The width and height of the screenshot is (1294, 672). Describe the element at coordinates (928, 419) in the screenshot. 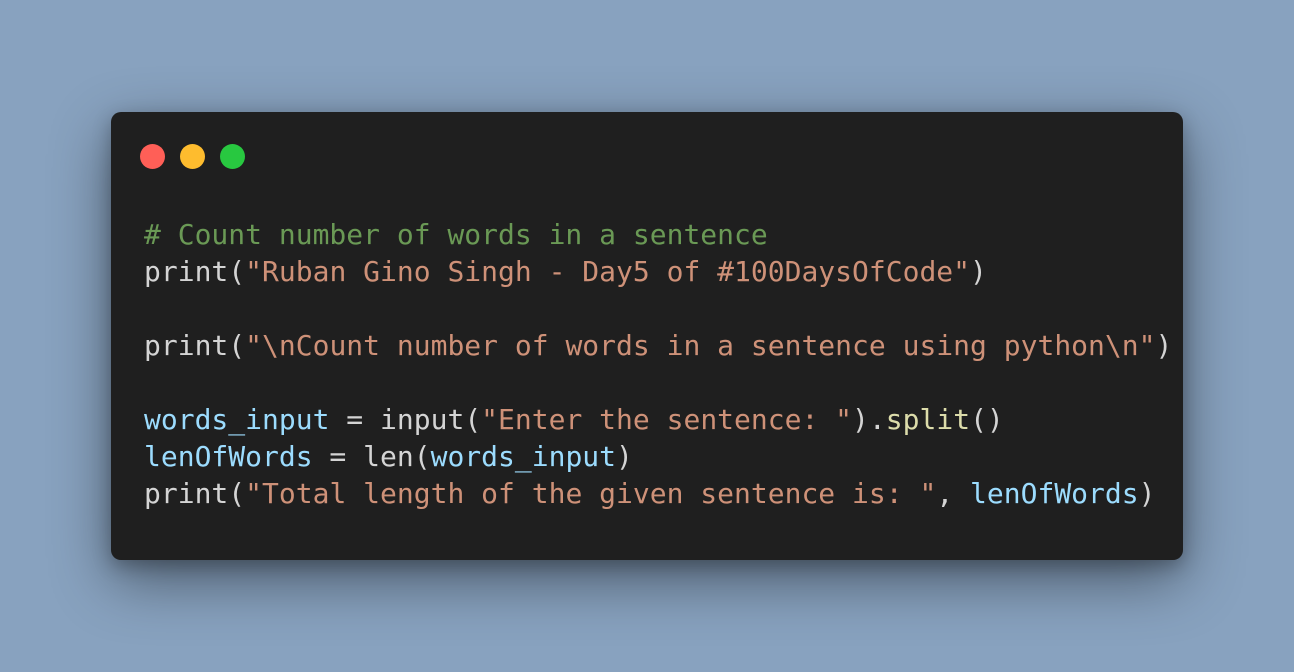

I see `code-token: split` at that location.